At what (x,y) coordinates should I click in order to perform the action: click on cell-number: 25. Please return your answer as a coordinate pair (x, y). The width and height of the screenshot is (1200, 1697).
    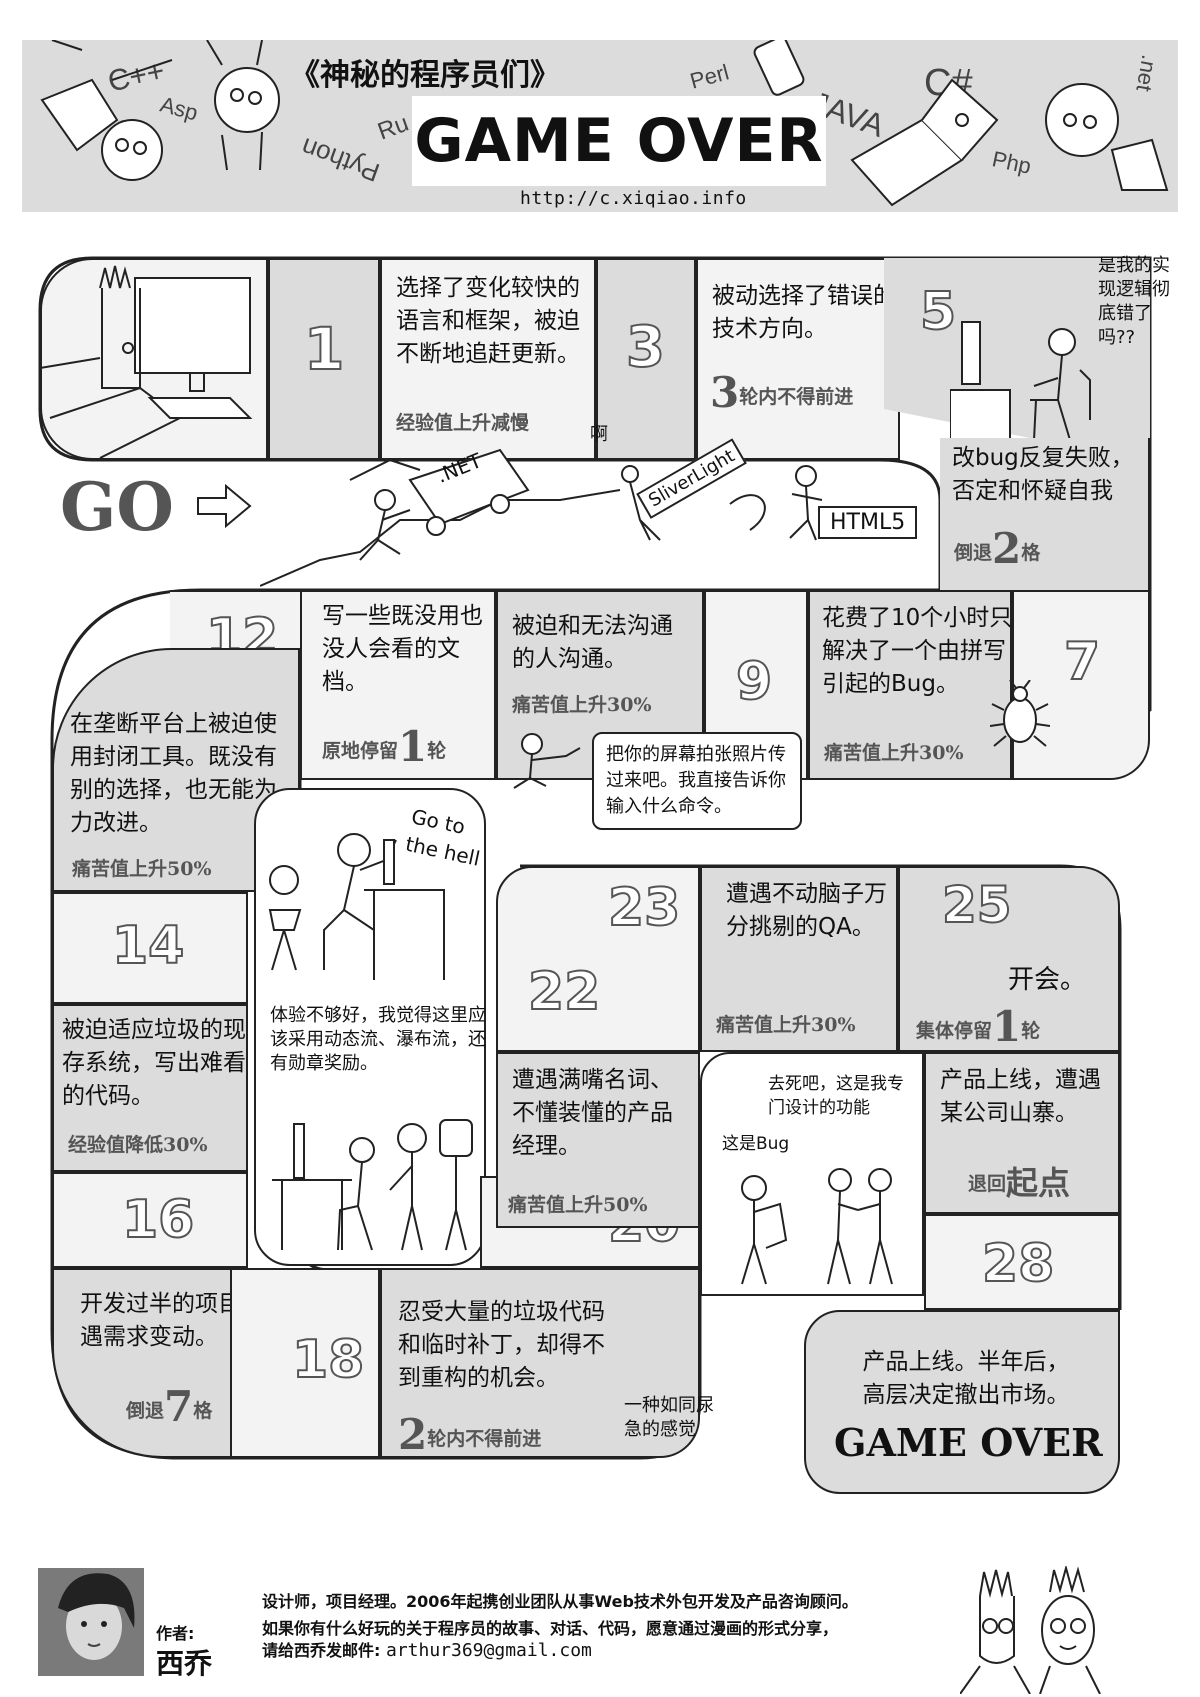
    Looking at the image, I should click on (977, 905).